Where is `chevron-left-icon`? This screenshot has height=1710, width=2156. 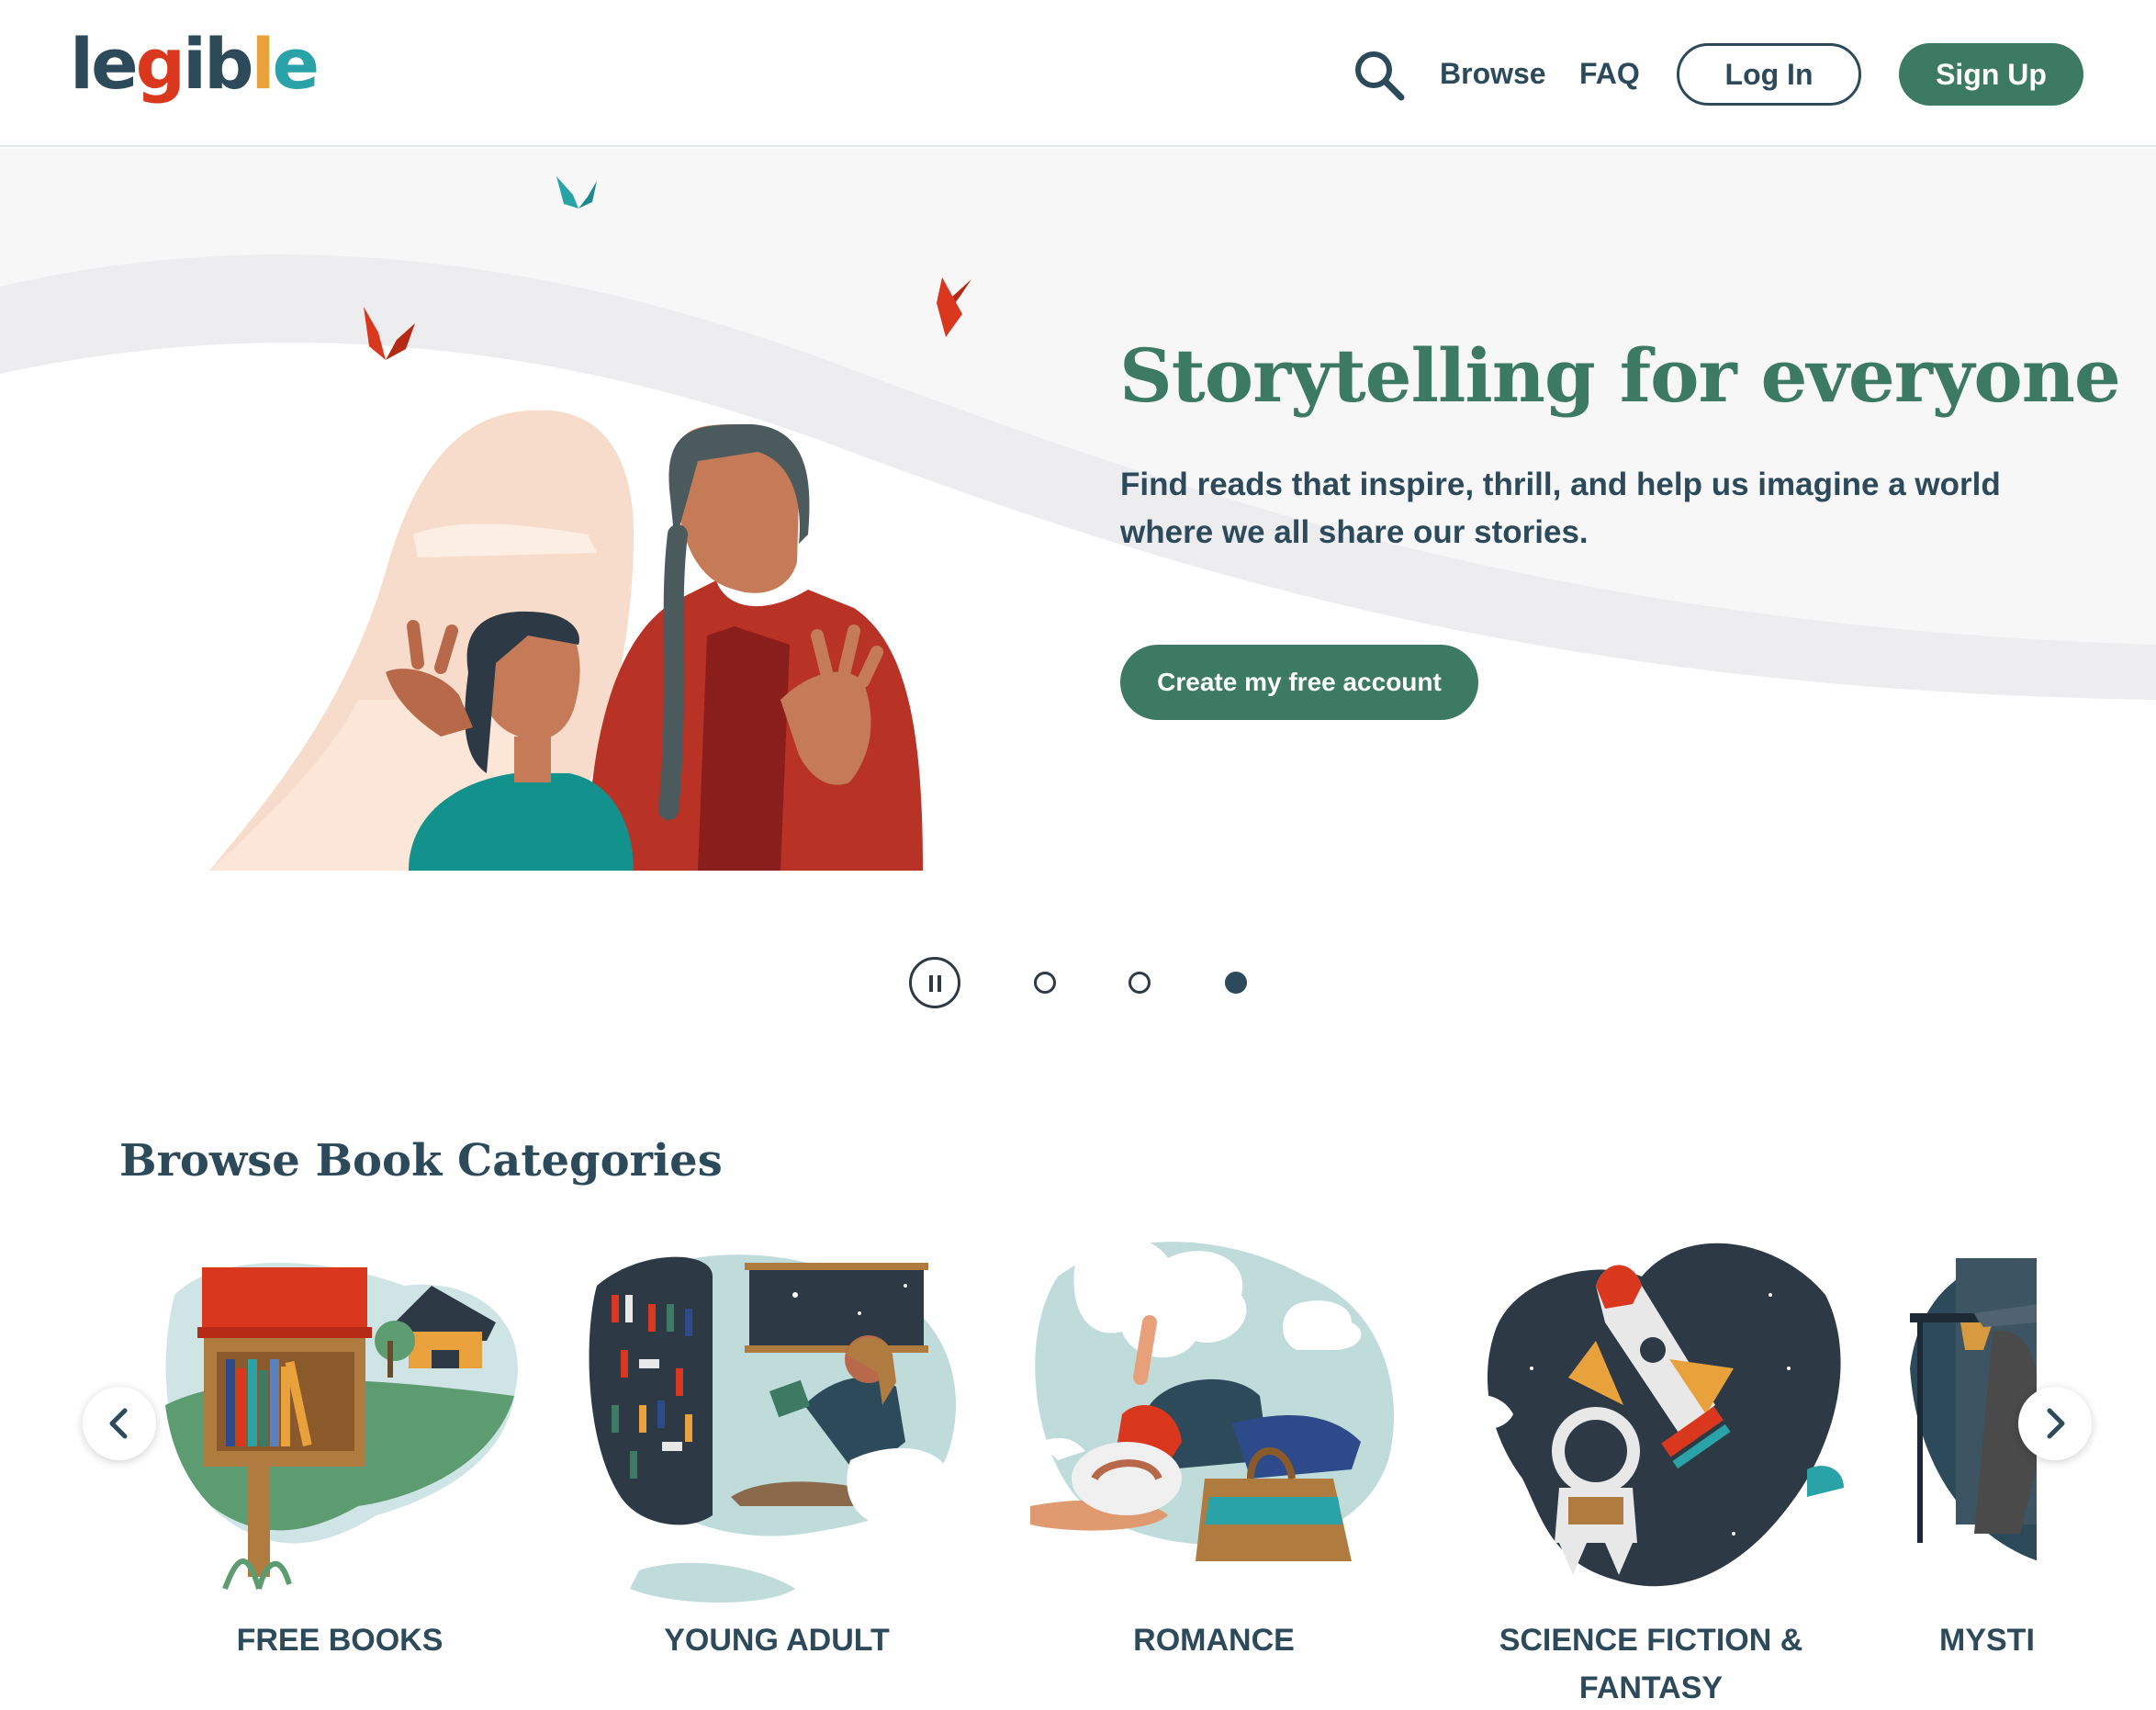
chevron-left-icon is located at coordinates (119, 1423).